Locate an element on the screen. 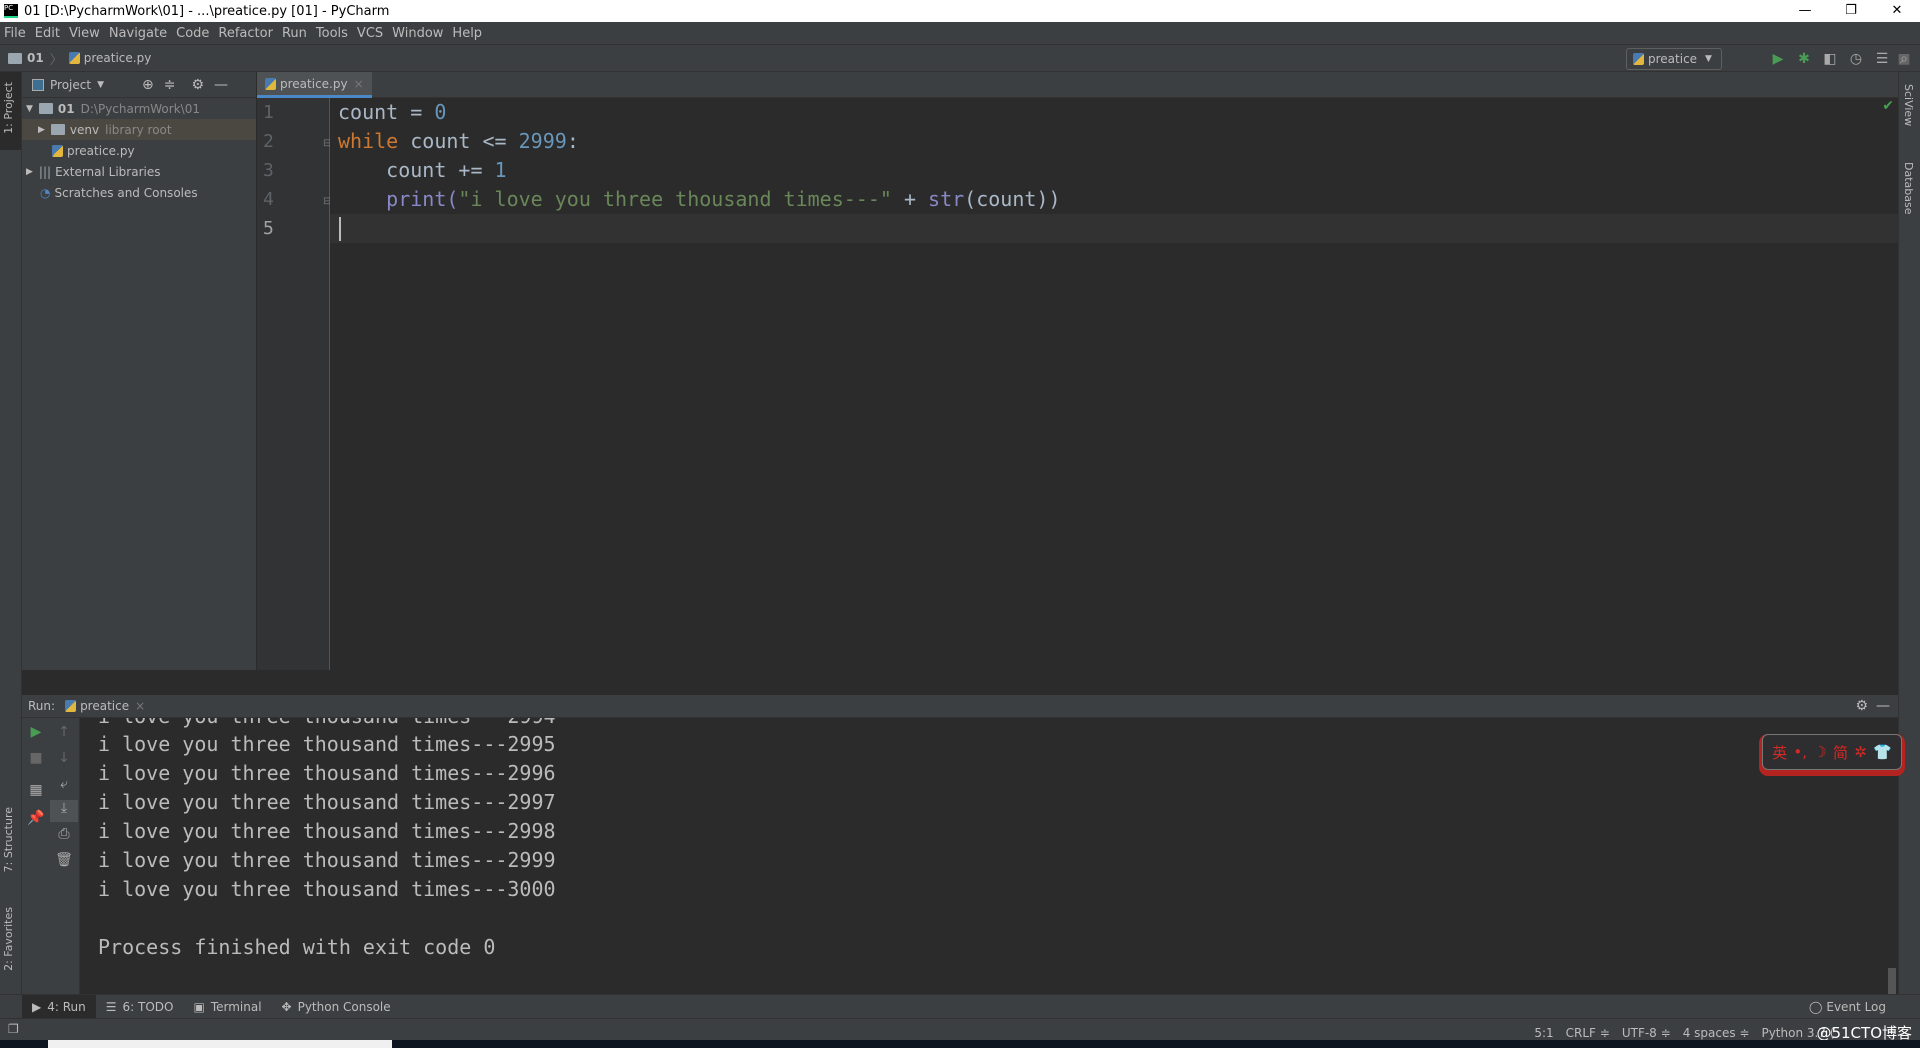  tab-sciview: SciView is located at coordinates (1908, 105).